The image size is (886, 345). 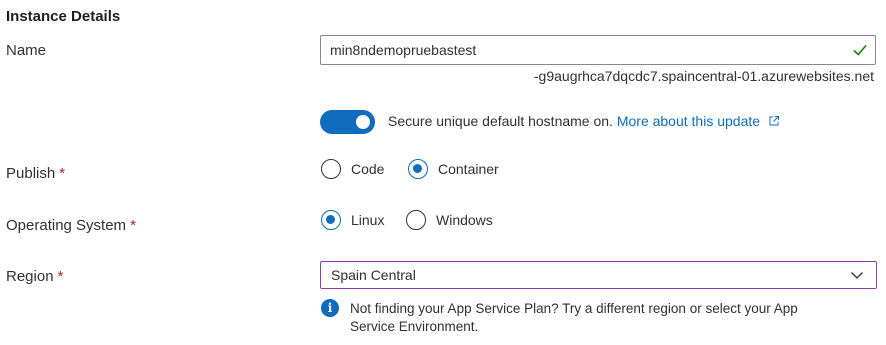 I want to click on info-icon: i, so click(x=330, y=308).